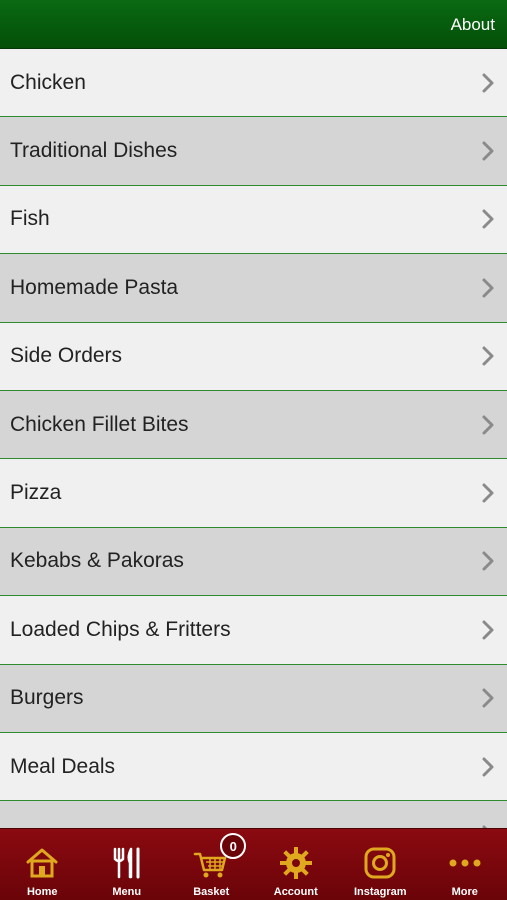  I want to click on menu-item-traditional-dishes: Traditional Dishes, so click(253, 151).